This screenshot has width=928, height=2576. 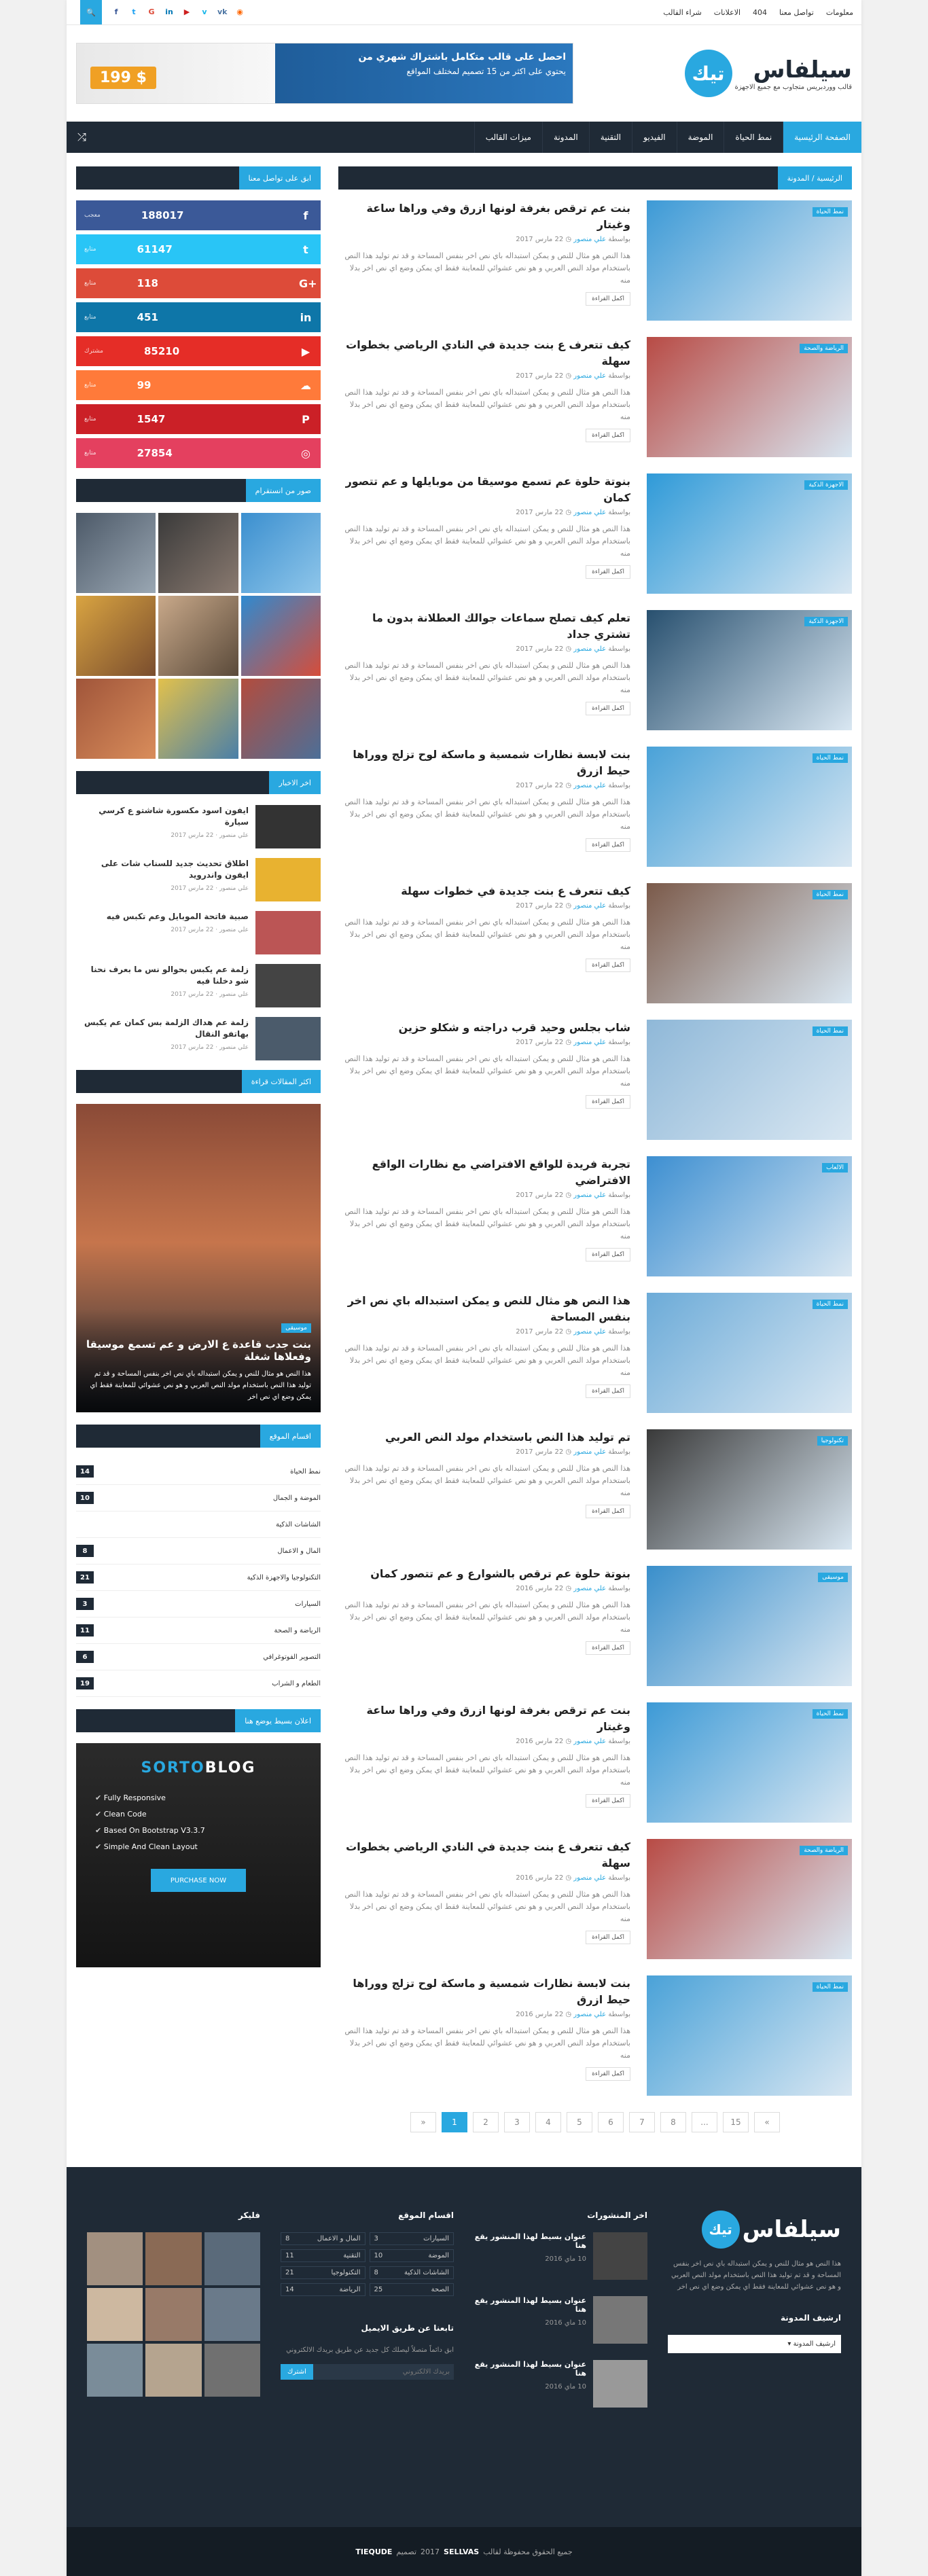 I want to click on top-link: معلومات, so click(x=840, y=13).